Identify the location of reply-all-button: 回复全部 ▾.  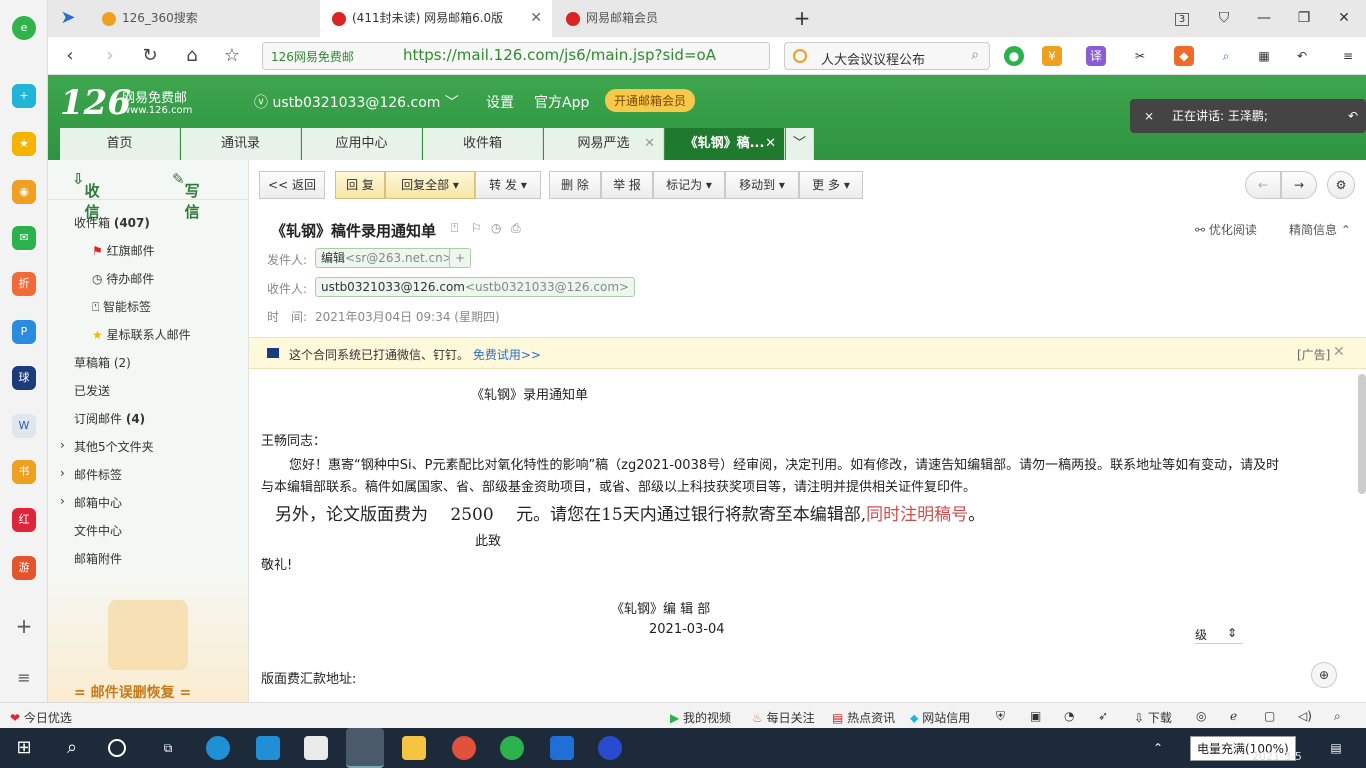
(430, 185).